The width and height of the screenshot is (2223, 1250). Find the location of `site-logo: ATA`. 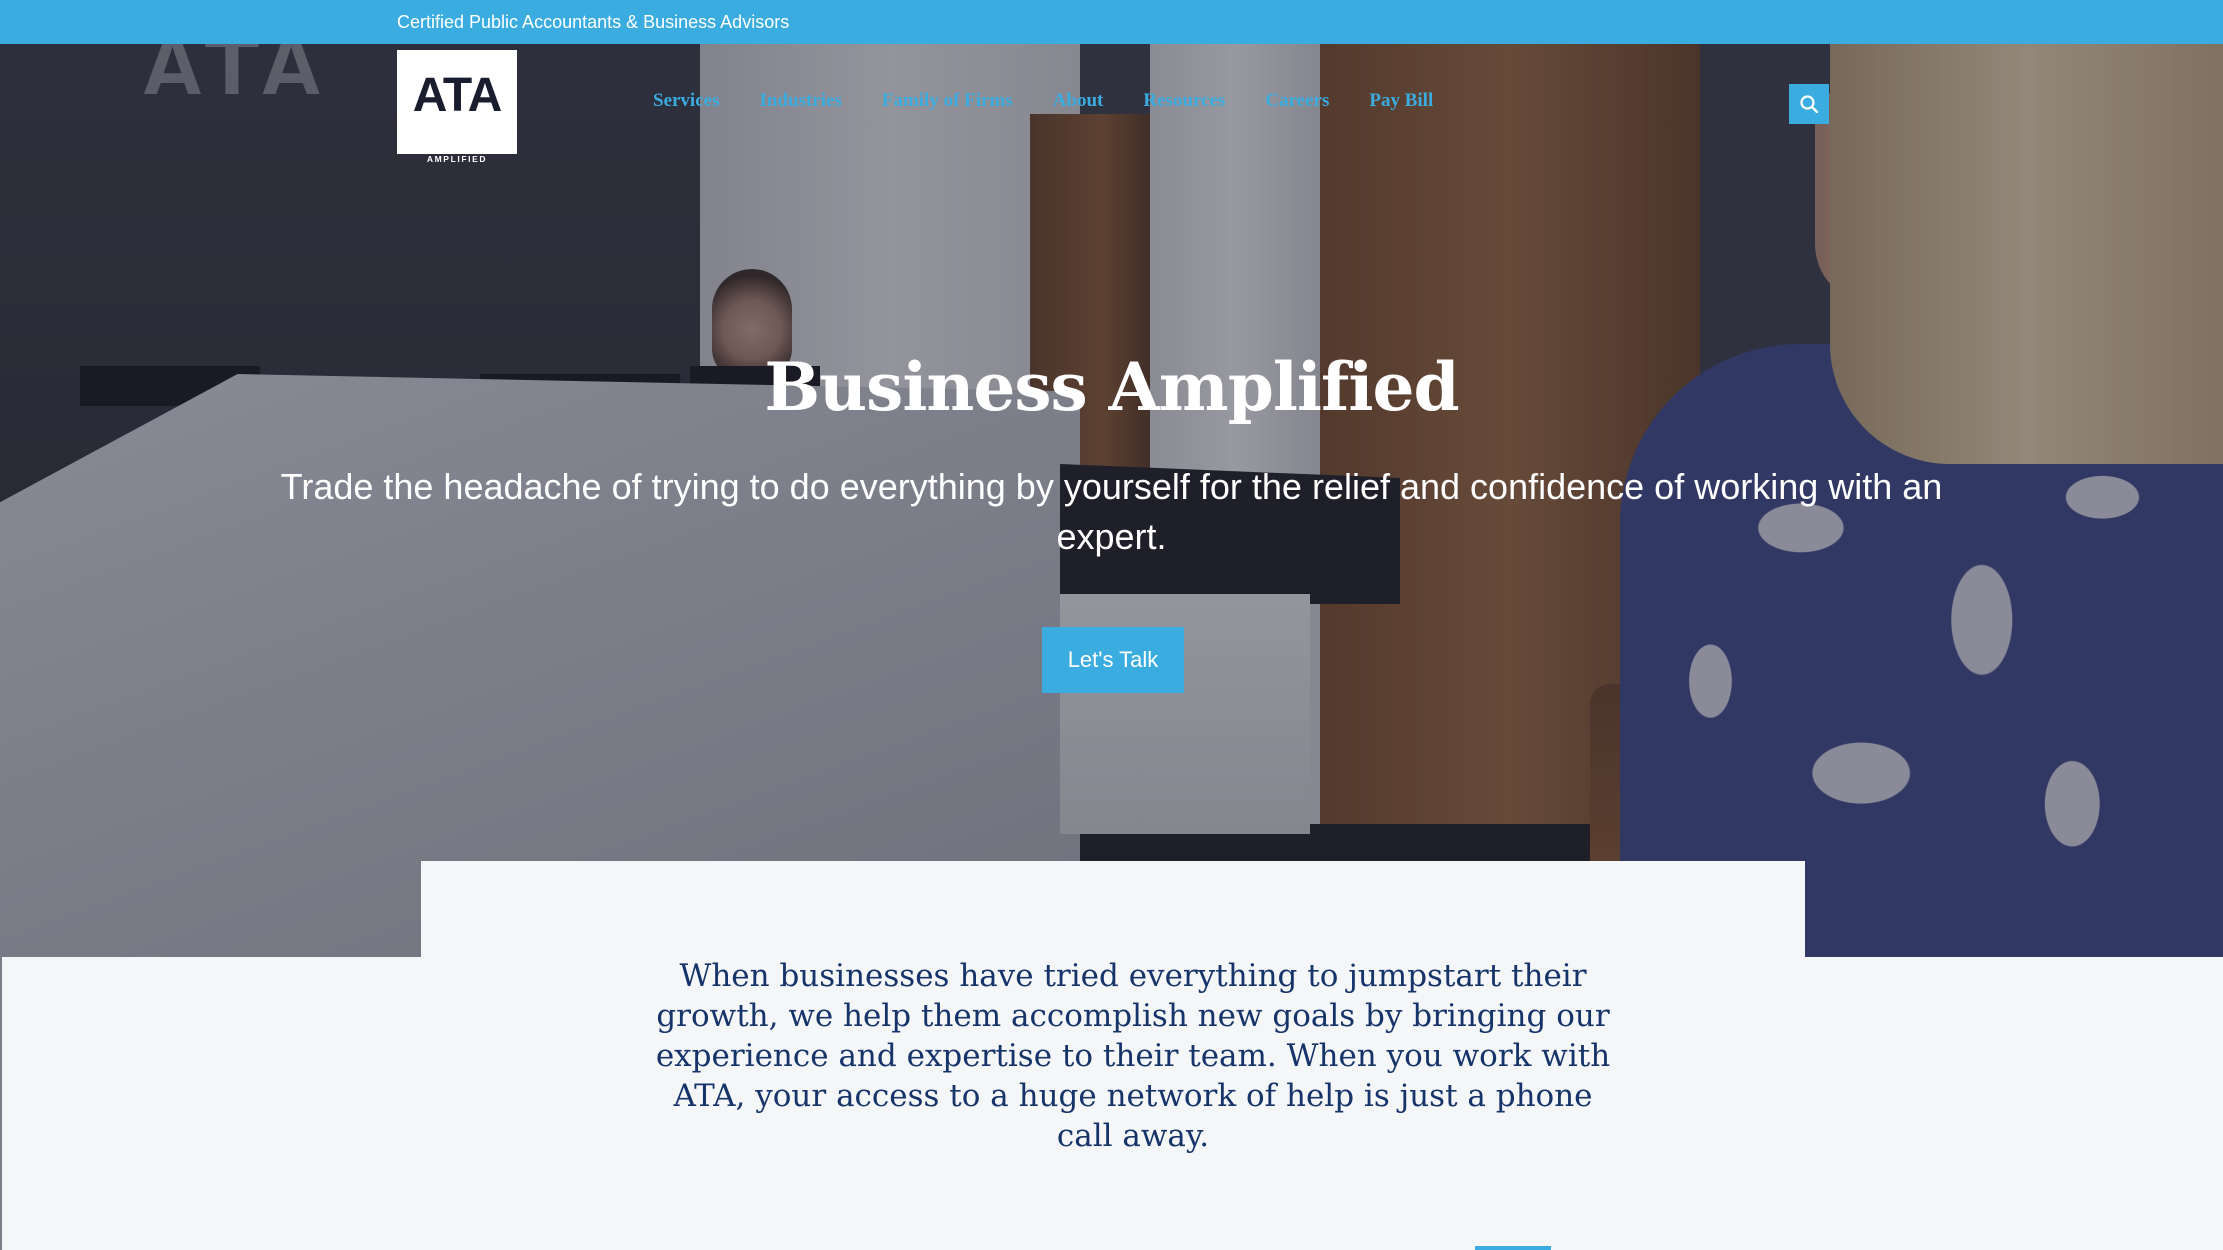

site-logo: ATA is located at coordinates (457, 102).